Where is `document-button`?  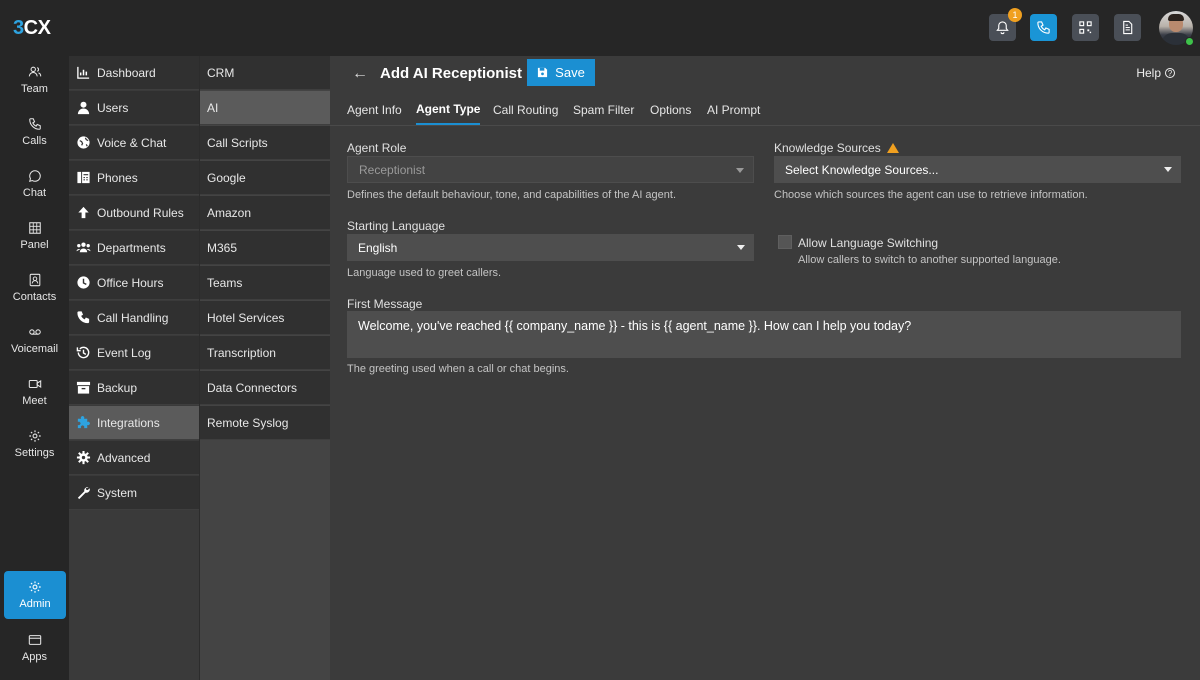
document-button is located at coordinates (1127, 27).